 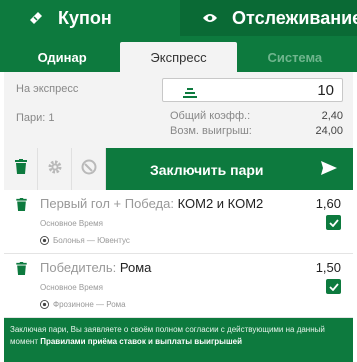 I want to click on total-coef-value: 2,40, so click(x=332, y=116).